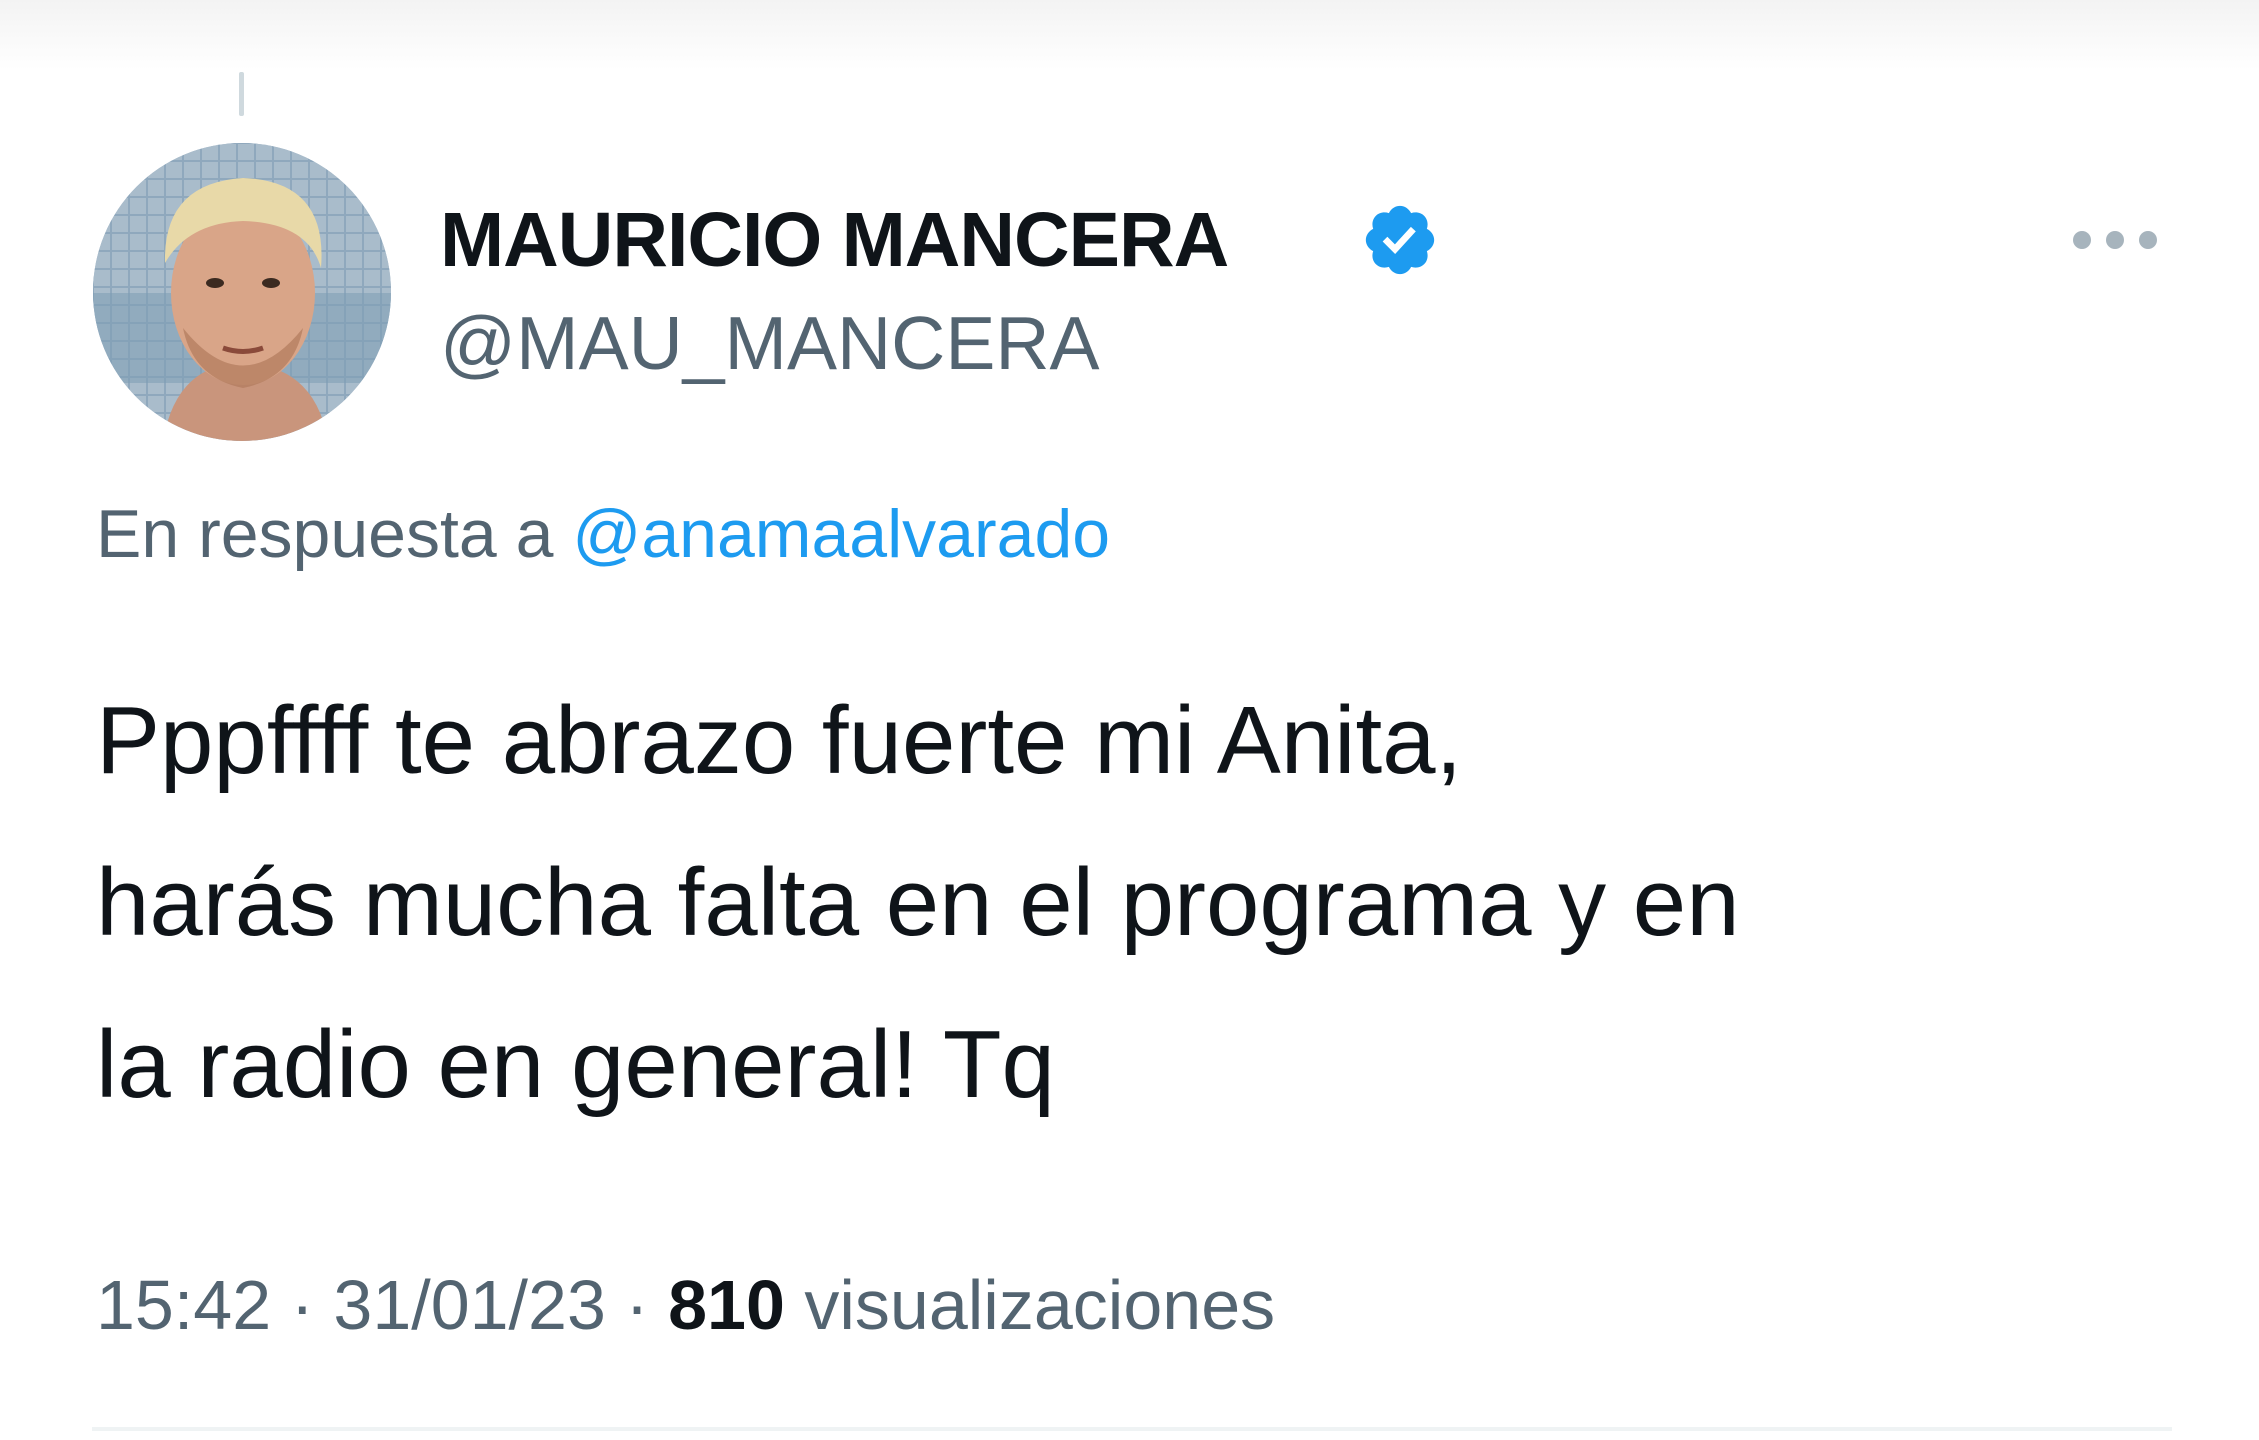  What do you see at coordinates (834, 240) in the screenshot?
I see `display-name: MAURICIO MANCERA` at bounding box center [834, 240].